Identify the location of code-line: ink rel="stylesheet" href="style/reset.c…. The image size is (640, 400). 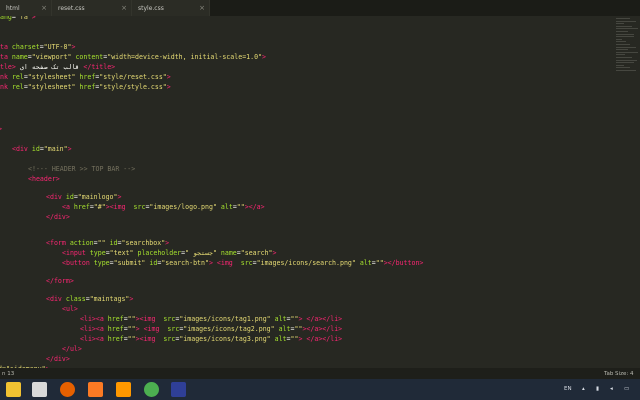
(85, 77).